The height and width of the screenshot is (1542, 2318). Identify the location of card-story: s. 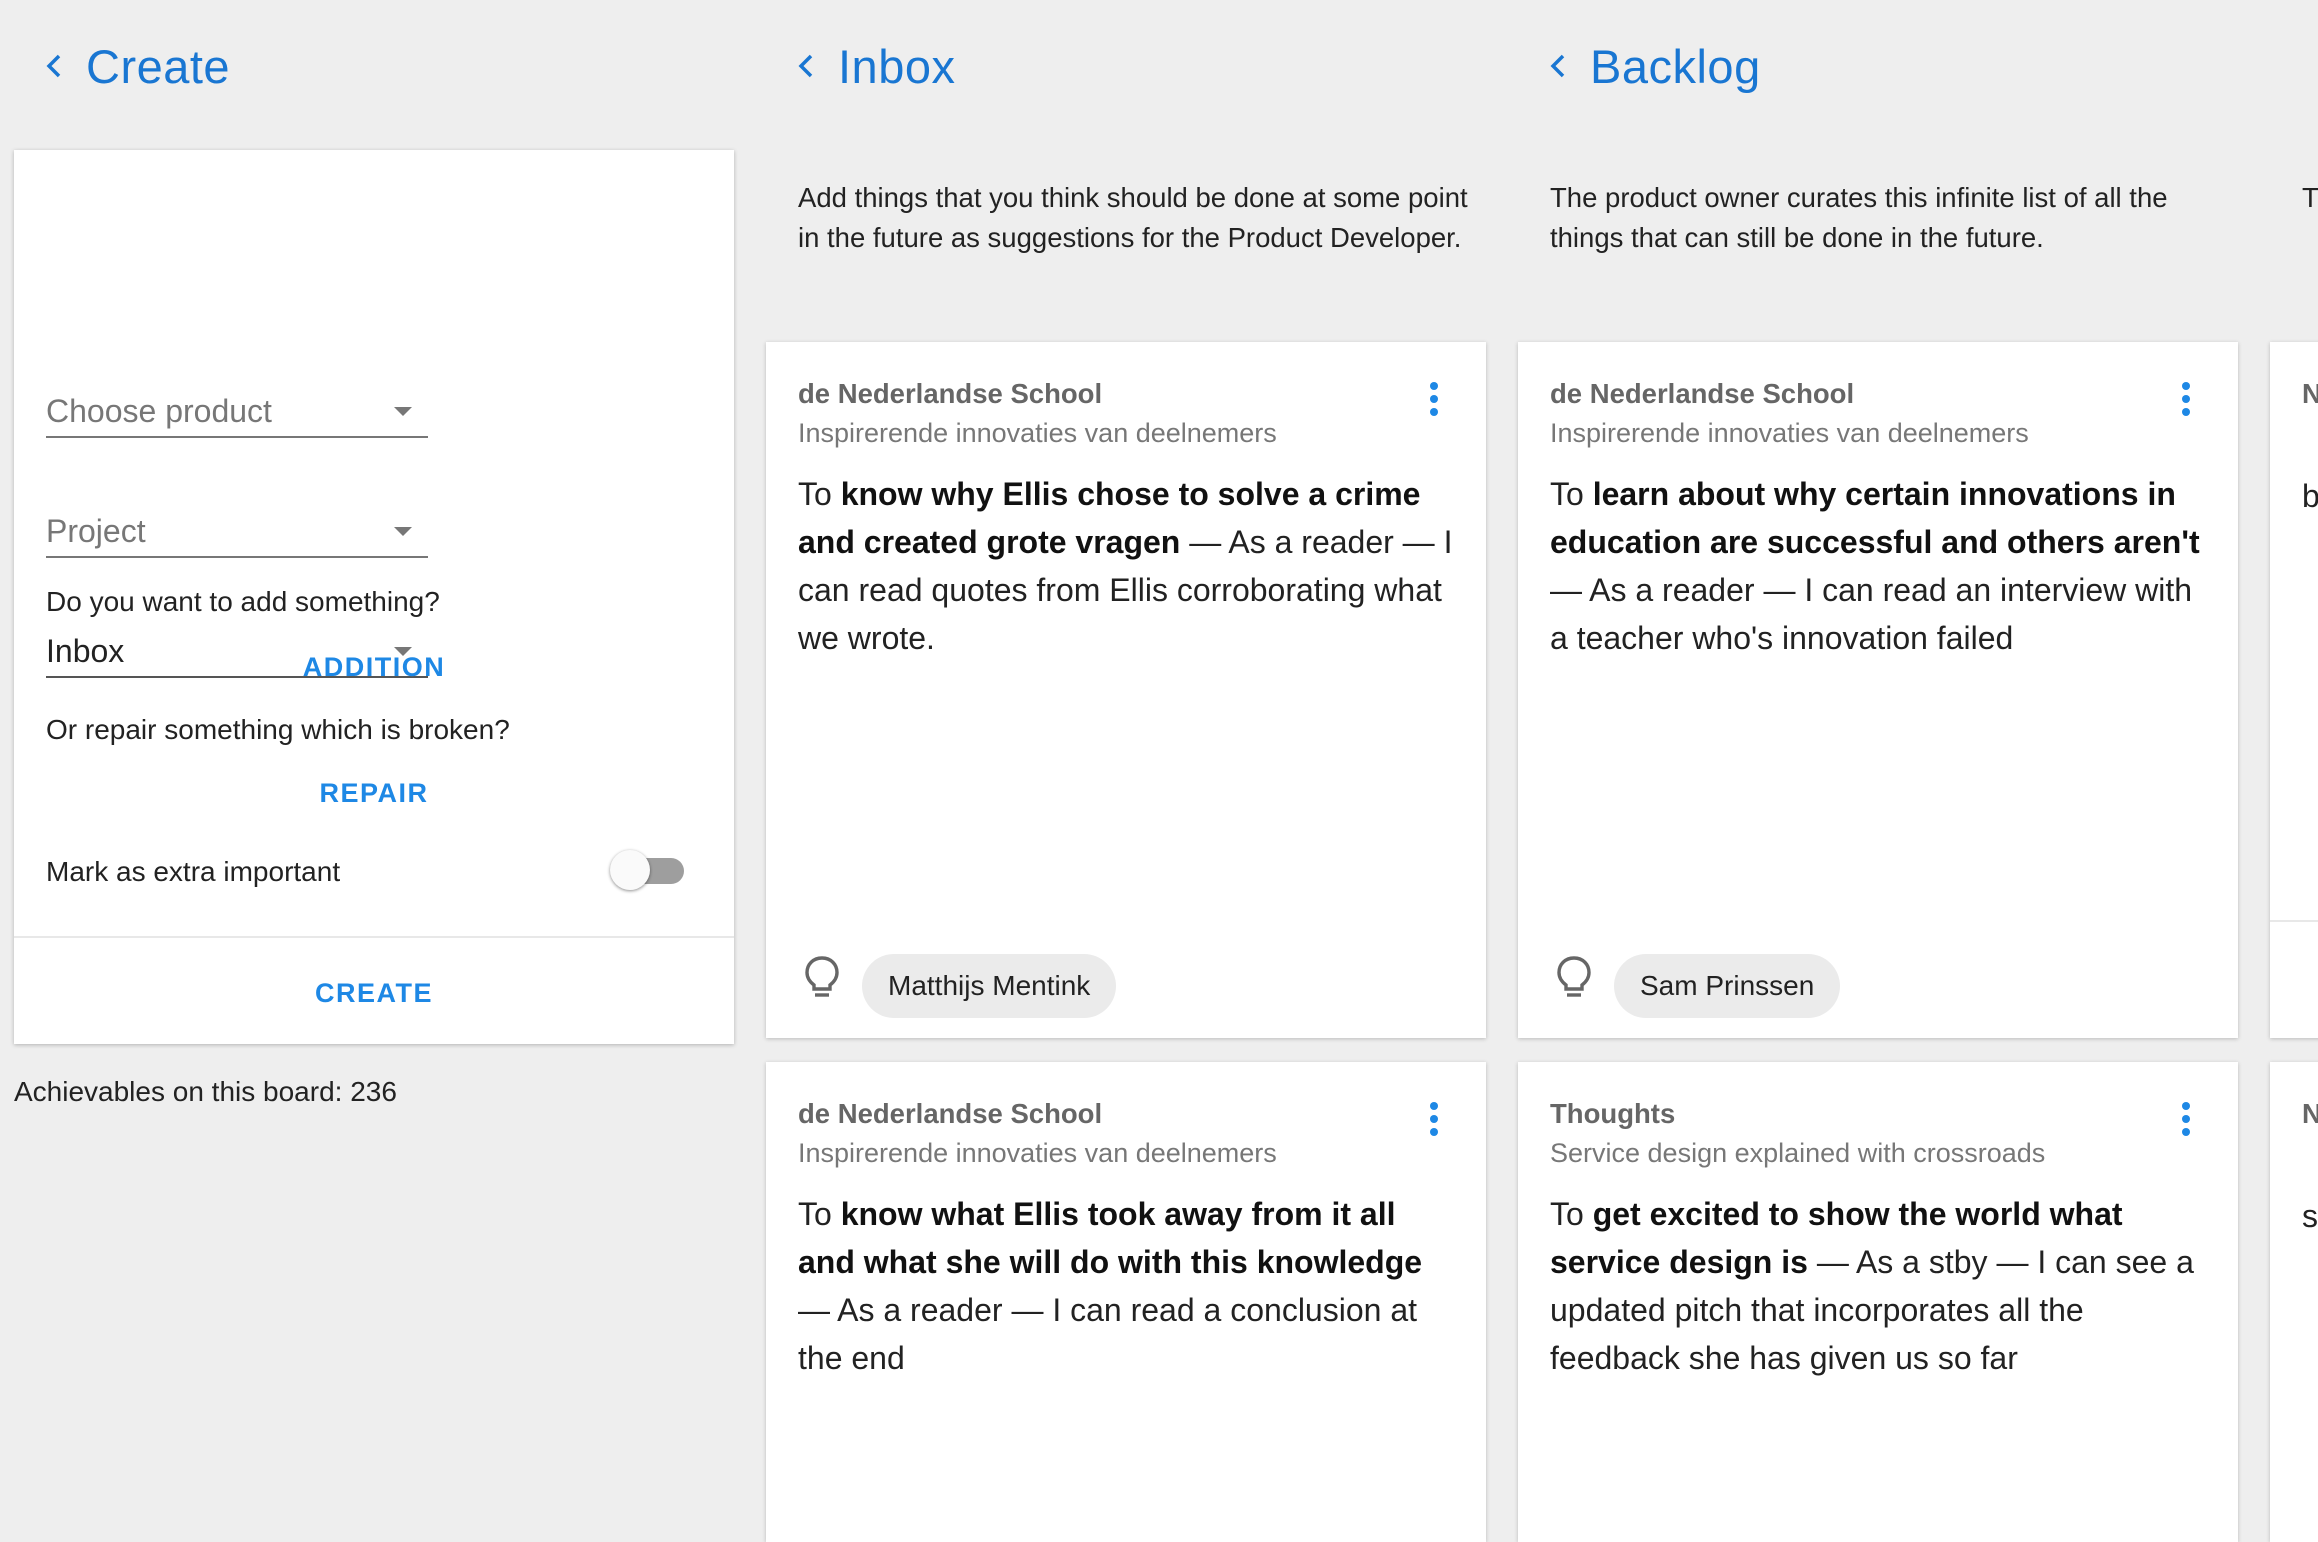
(2310, 1216).